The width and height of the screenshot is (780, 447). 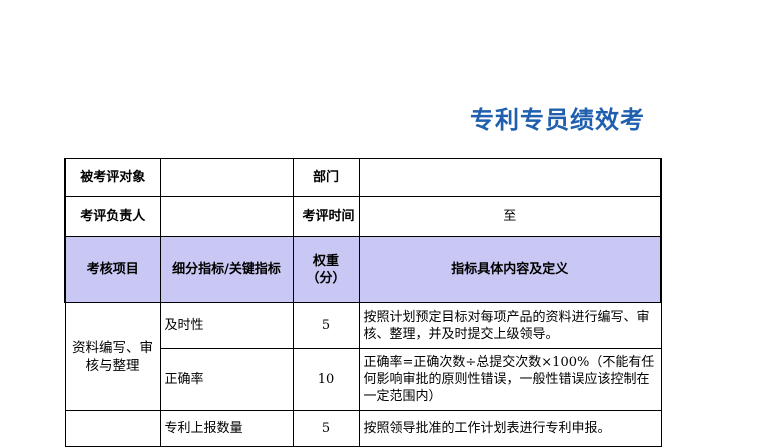 I want to click on label-time: 考评时间, so click(x=326, y=216).